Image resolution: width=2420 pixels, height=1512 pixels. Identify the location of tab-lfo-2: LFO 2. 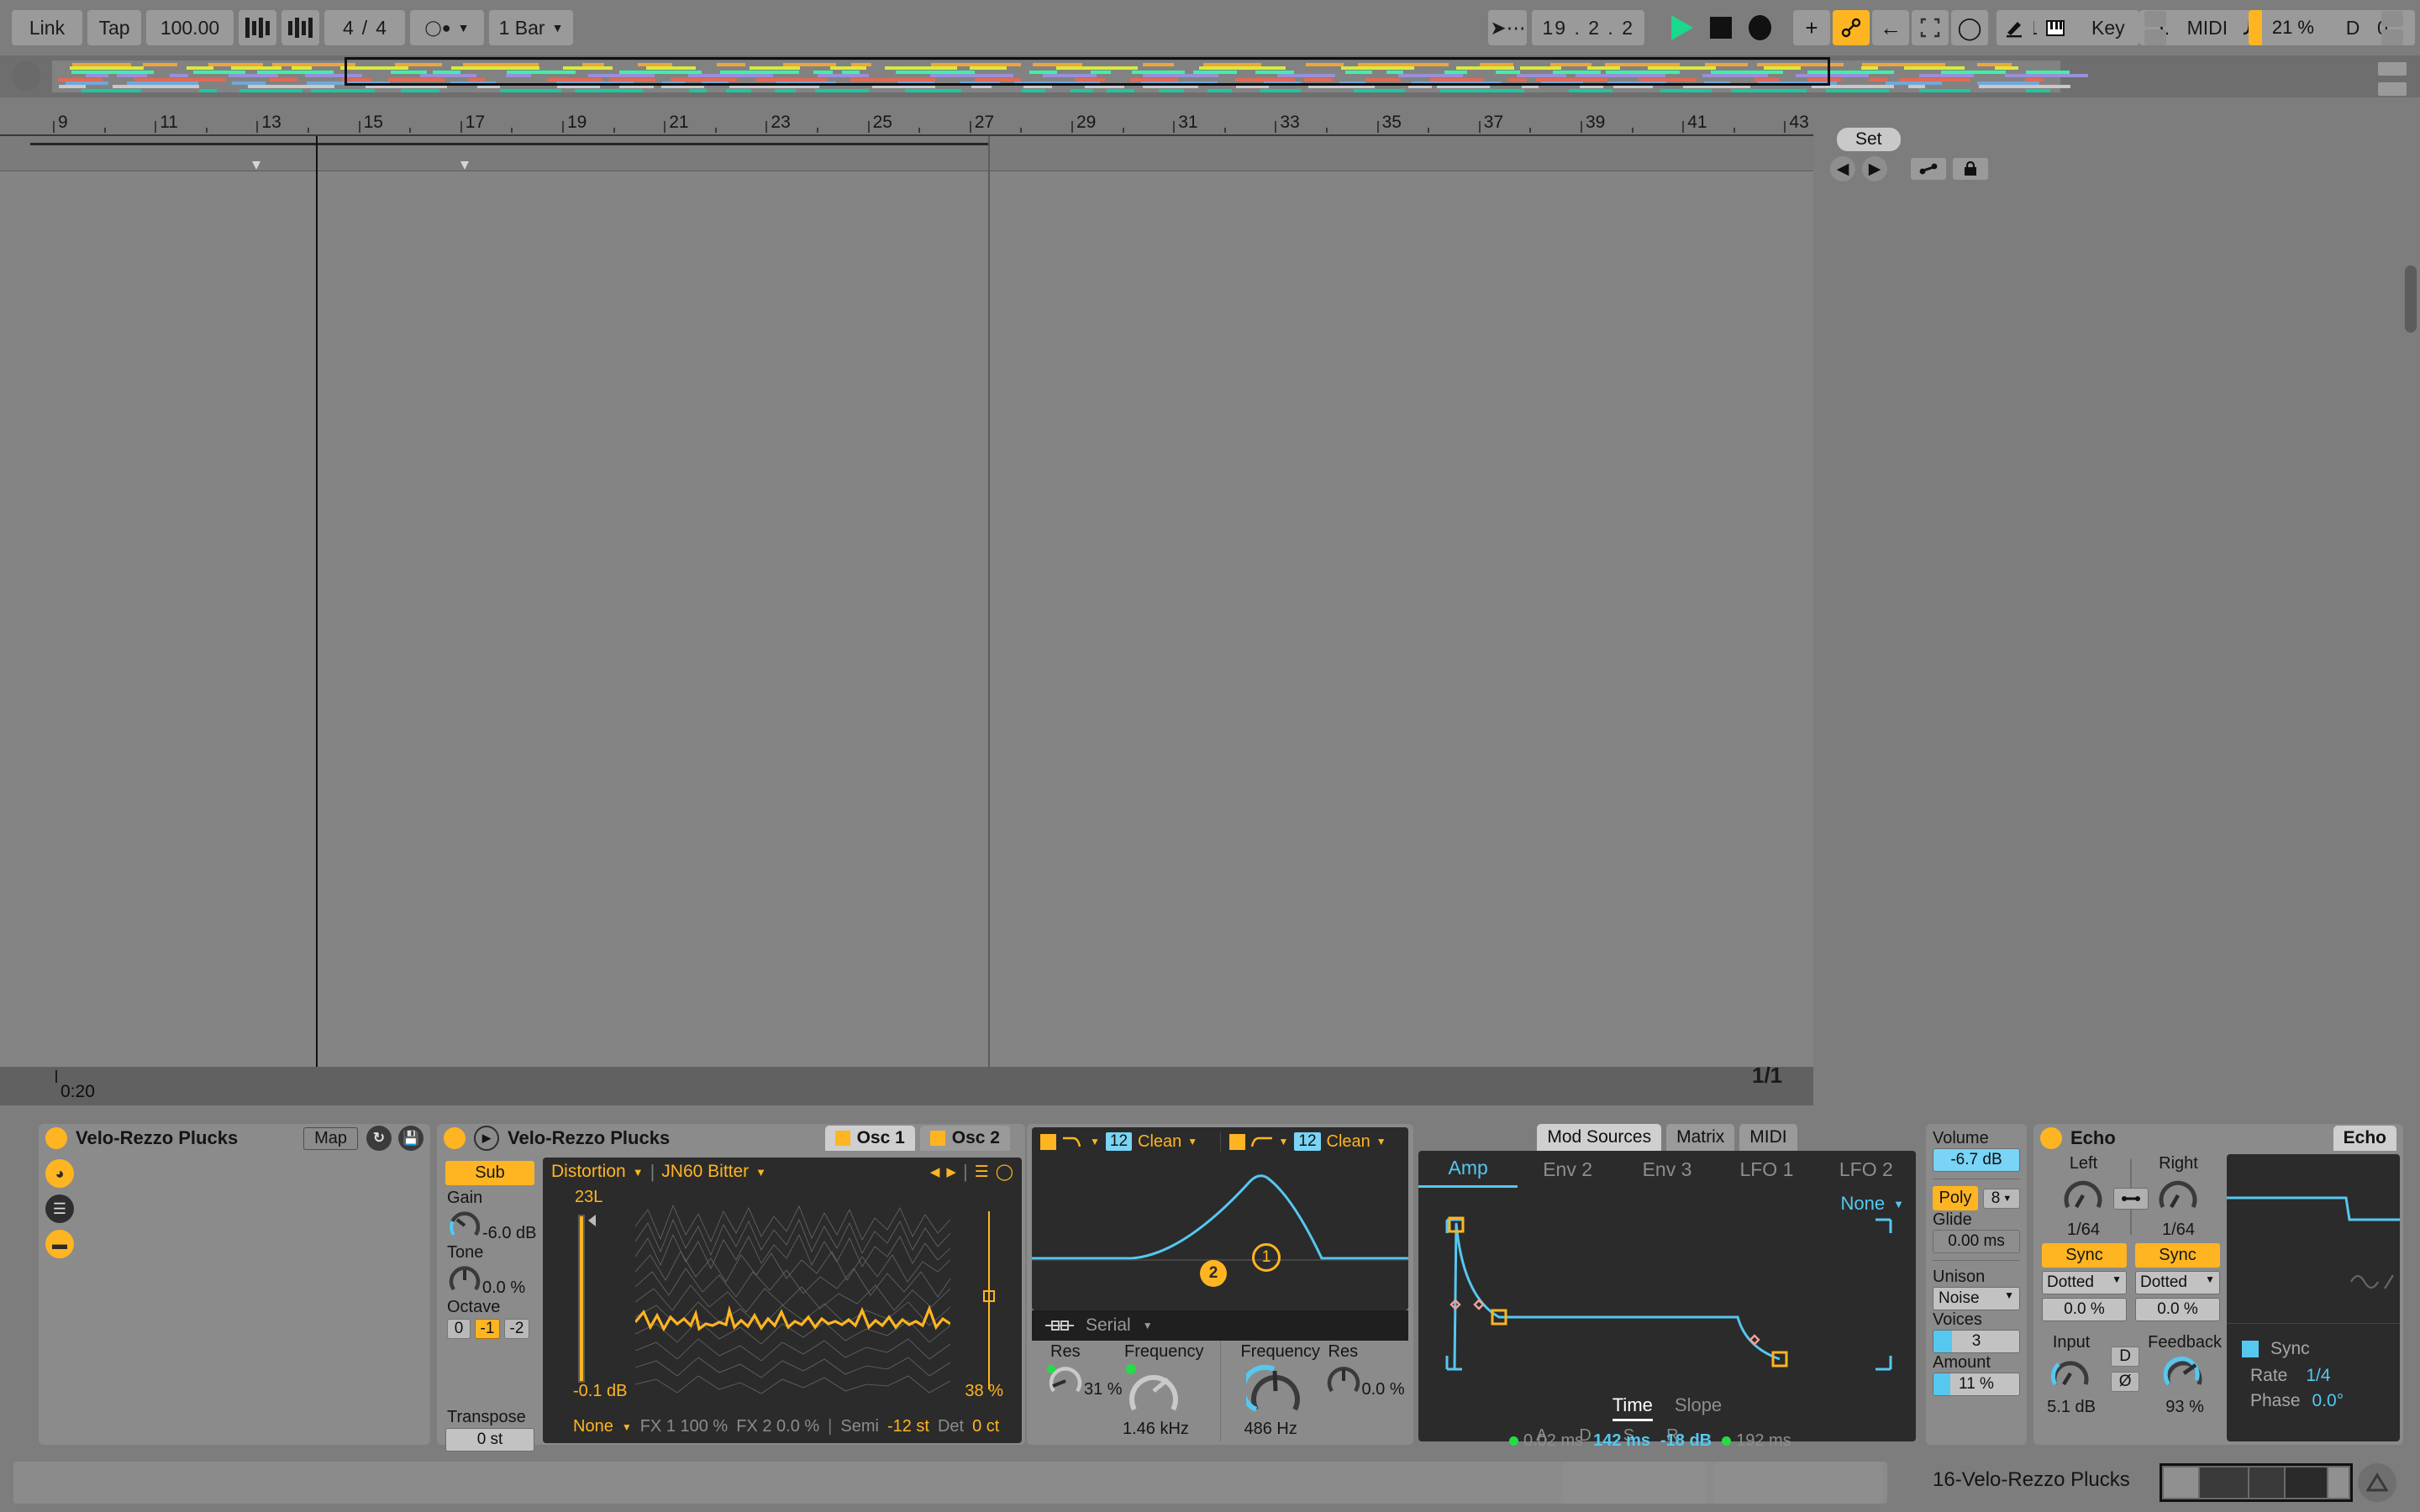
(1866, 1169).